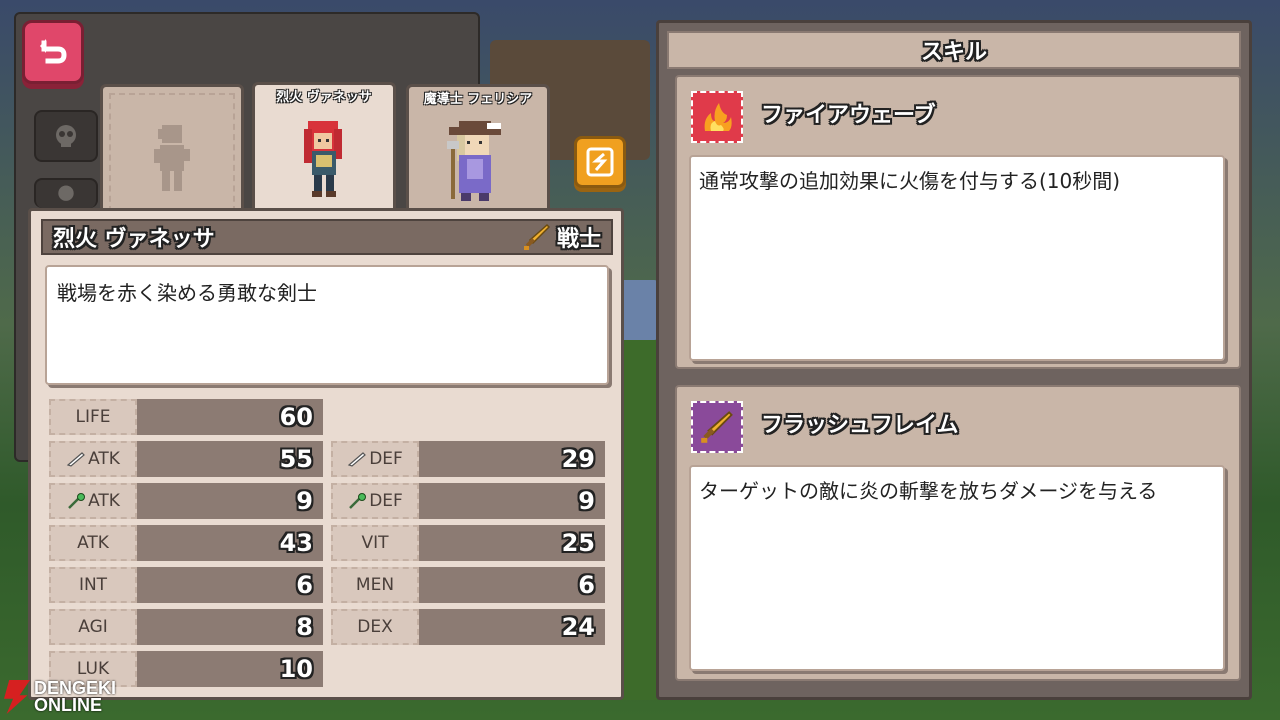  Describe the element at coordinates (230, 417) in the screenshot. I see `stat-value: 60` at that location.